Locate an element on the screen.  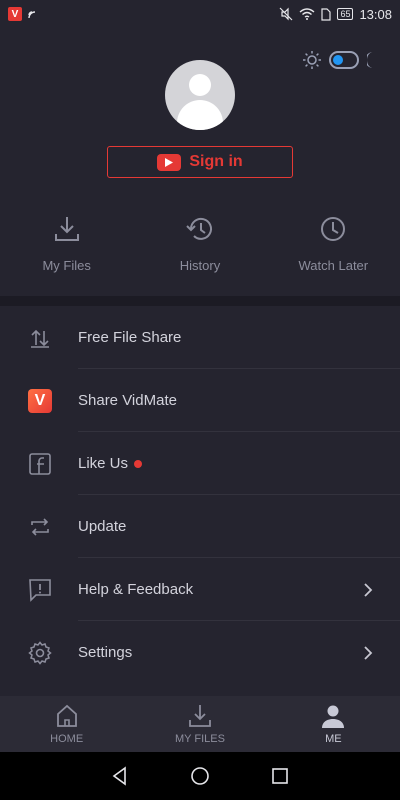
menu-label: Like Us is located at coordinates (103, 463).